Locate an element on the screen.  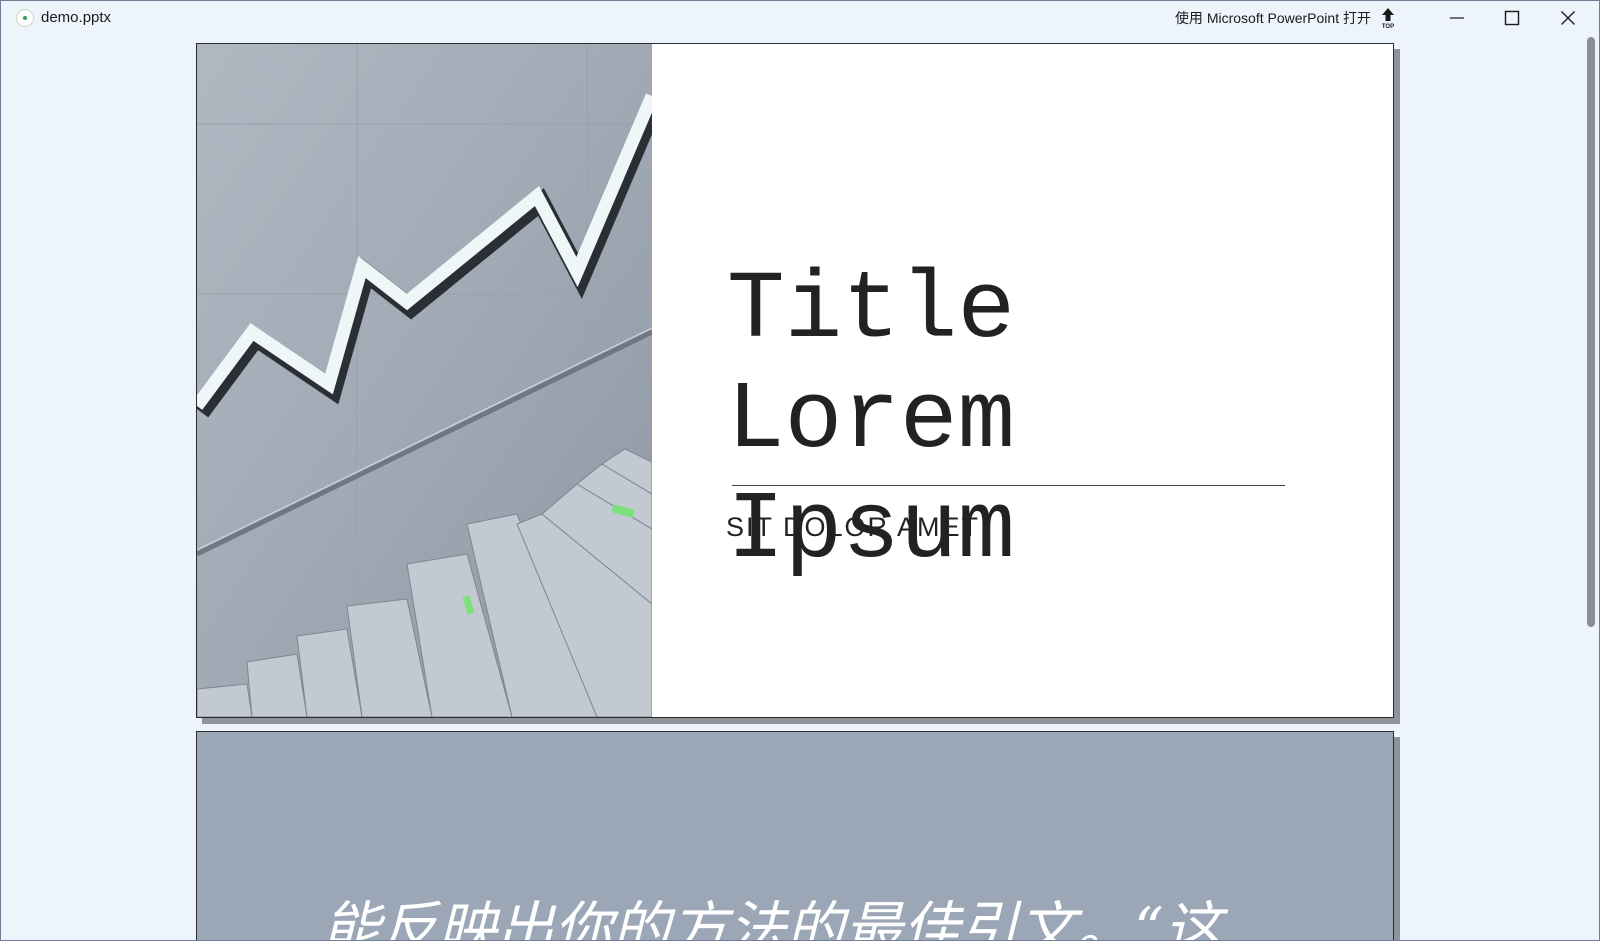
title-bar: demo.pptx 使用 Microsoft PowerPoint 打开 TOP is located at coordinates (800, 18).